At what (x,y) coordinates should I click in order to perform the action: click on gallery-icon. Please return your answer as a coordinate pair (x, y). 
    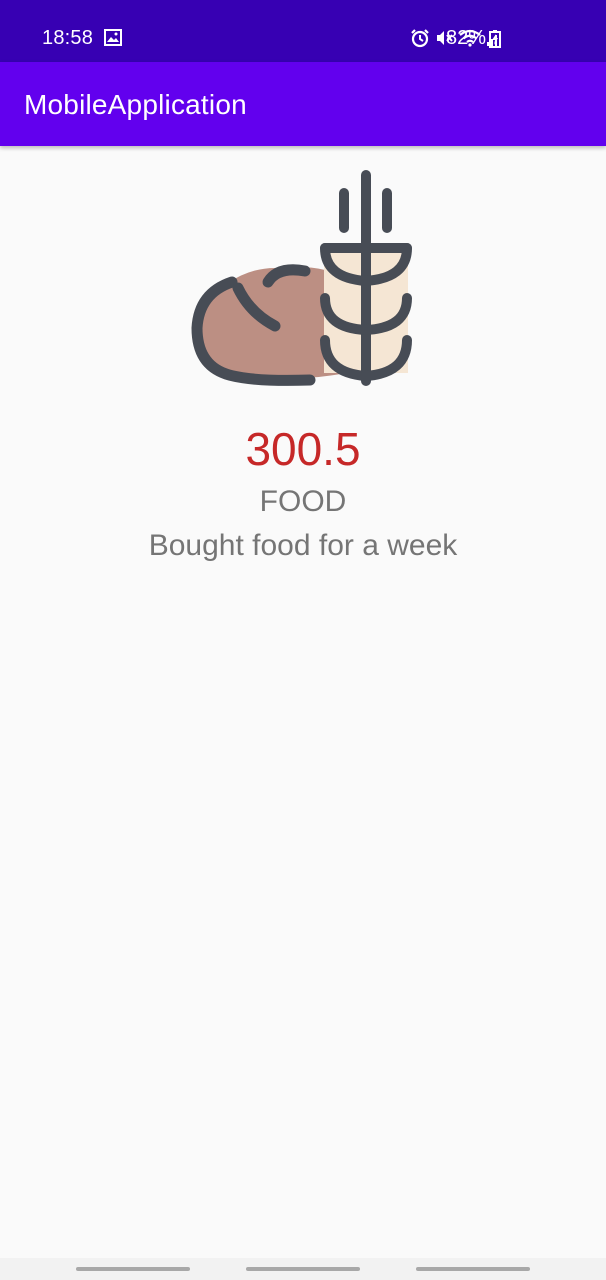
    Looking at the image, I should click on (113, 37).